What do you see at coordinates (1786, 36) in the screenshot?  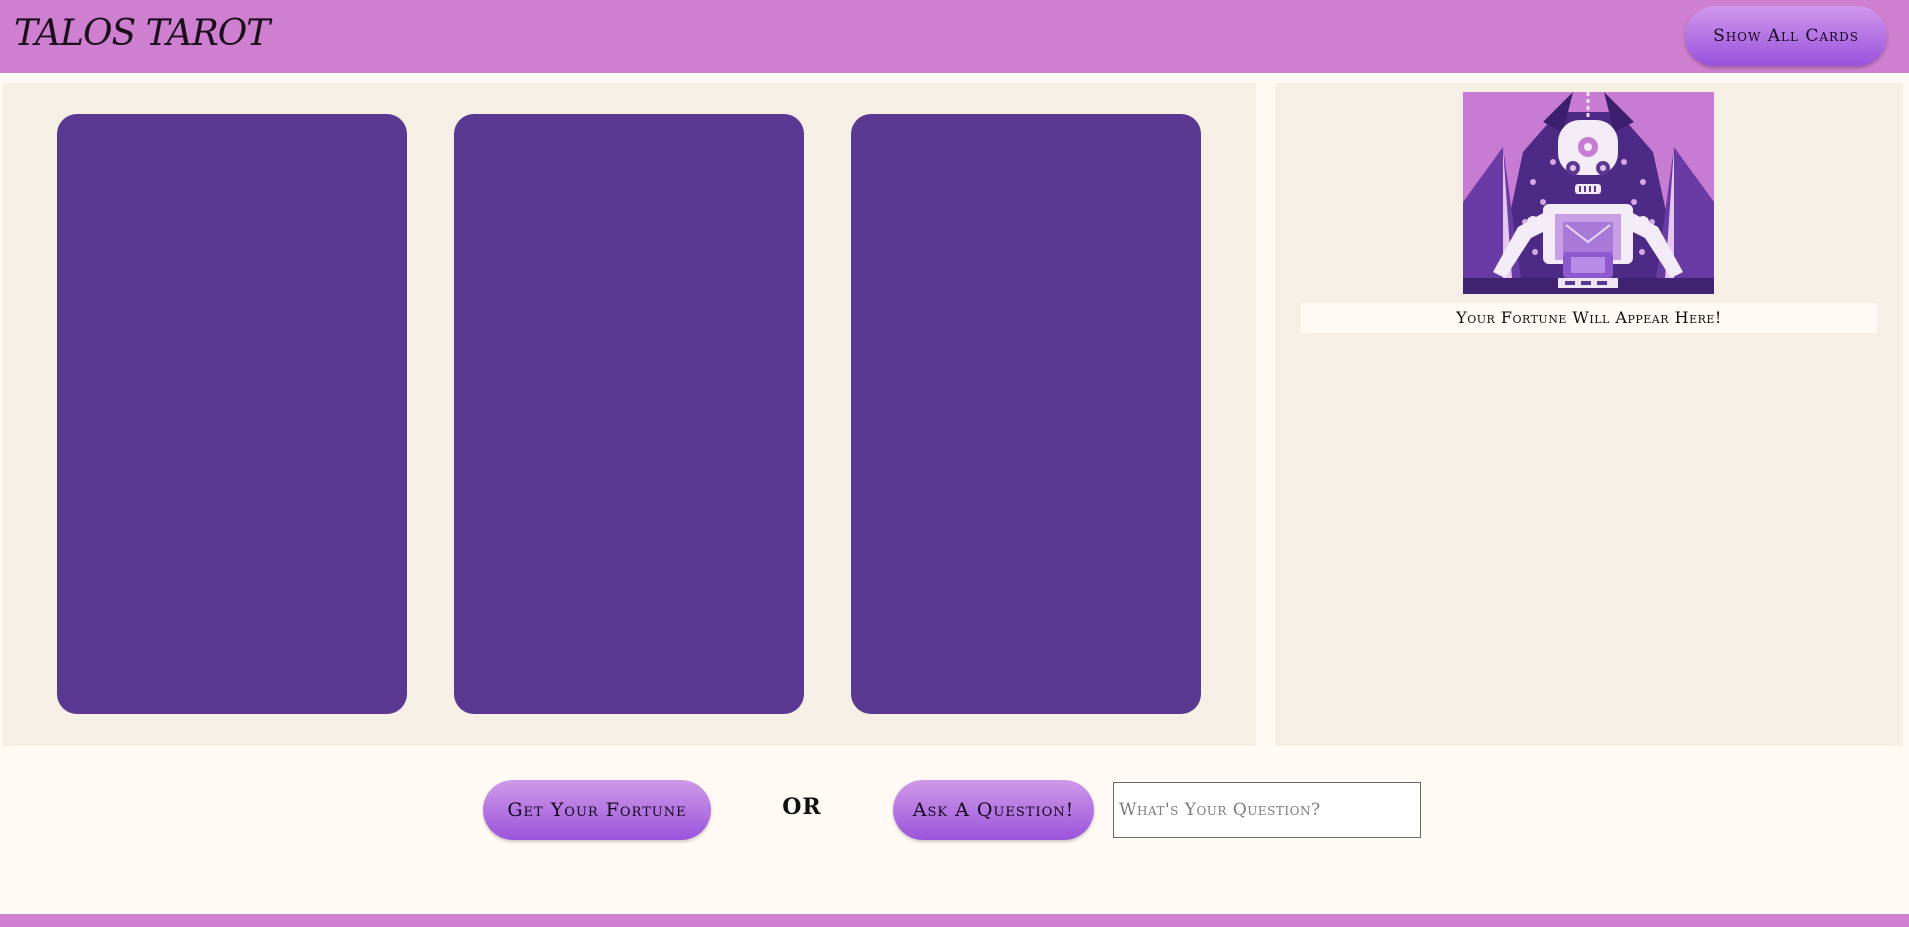 I see `show-all-cards-button: Show All Cards` at bounding box center [1786, 36].